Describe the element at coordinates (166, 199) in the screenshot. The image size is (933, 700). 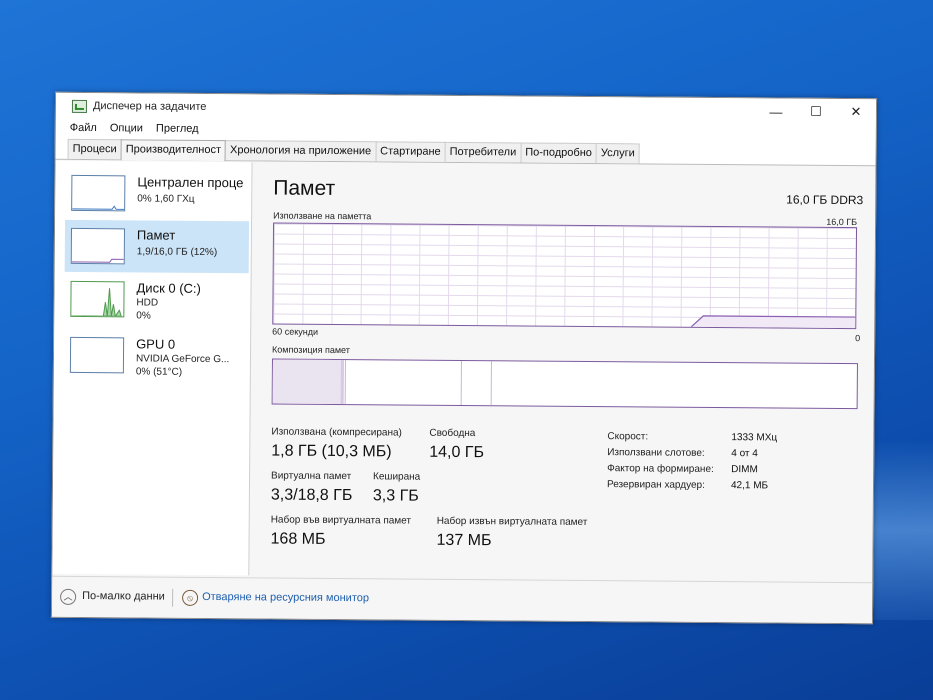
I see `sidebar-item-detail: 0% 1,60 ГХц` at that location.